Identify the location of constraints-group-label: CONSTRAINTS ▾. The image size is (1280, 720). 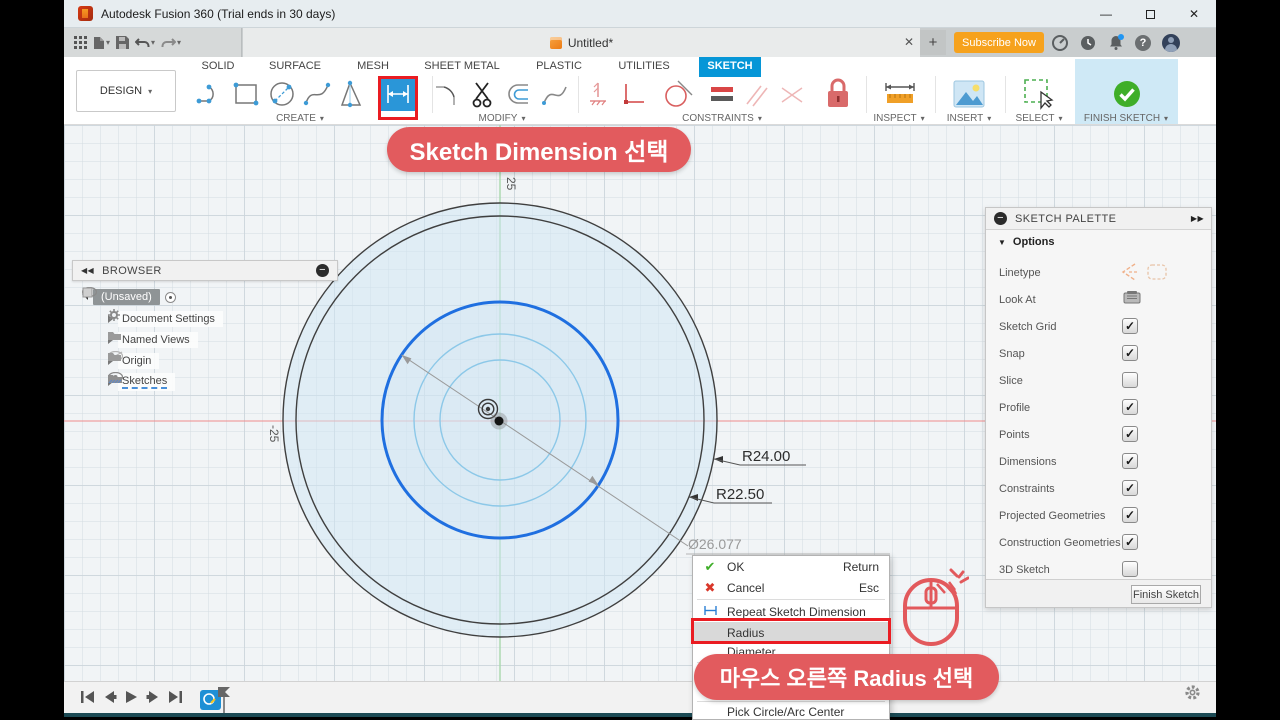
(722, 118).